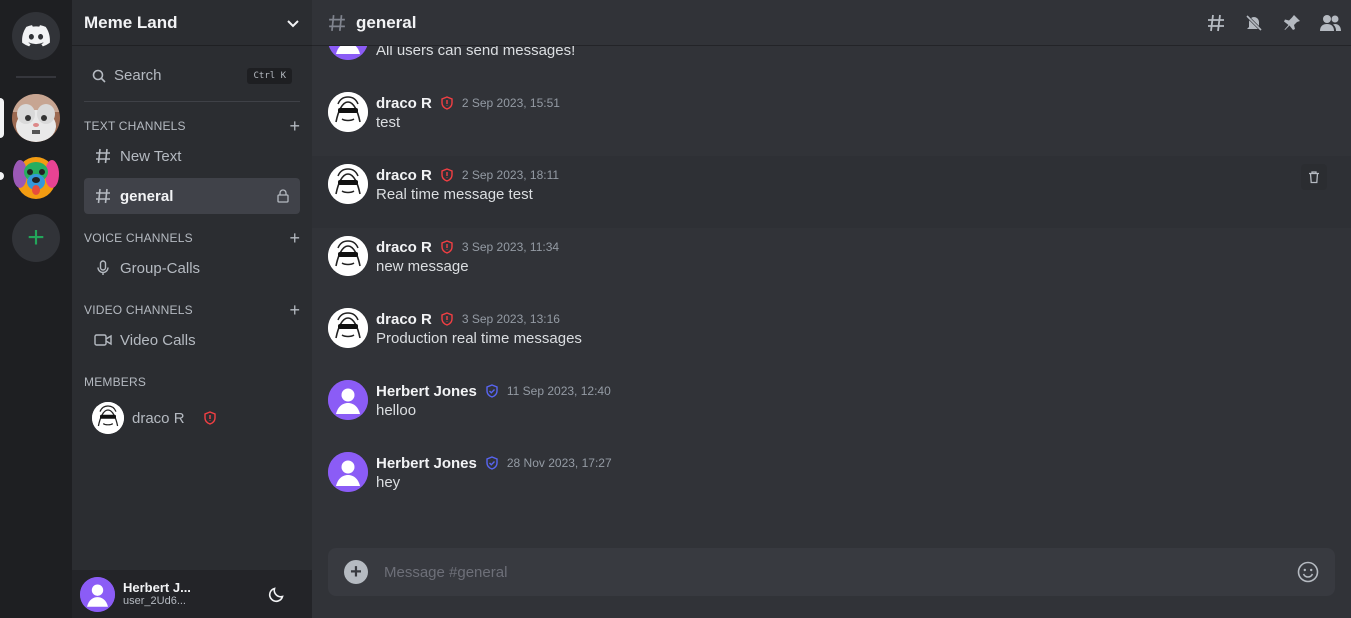 The image size is (1351, 618). What do you see at coordinates (1254, 23) in the screenshot?
I see `notification-bell-muted-icon` at bounding box center [1254, 23].